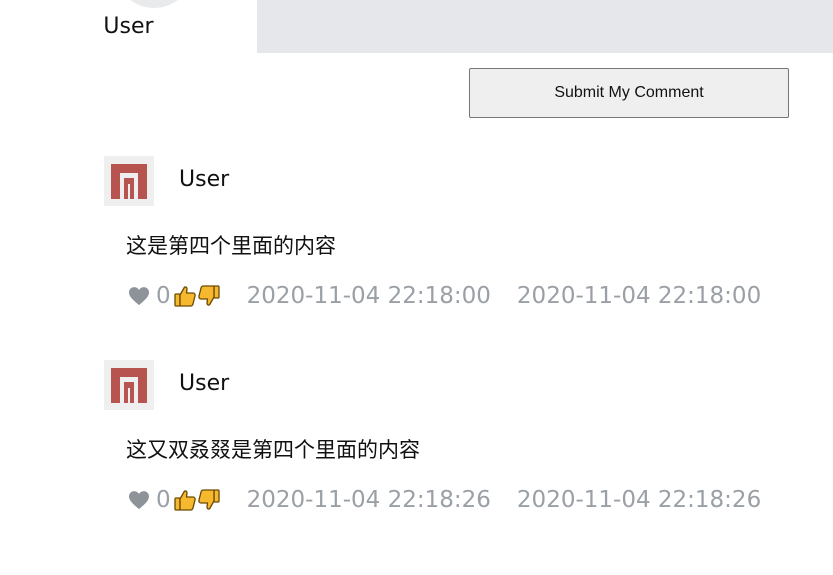 This screenshot has height=575, width=833. Describe the element at coordinates (154, 4) in the screenshot. I see `top-avatar` at that location.